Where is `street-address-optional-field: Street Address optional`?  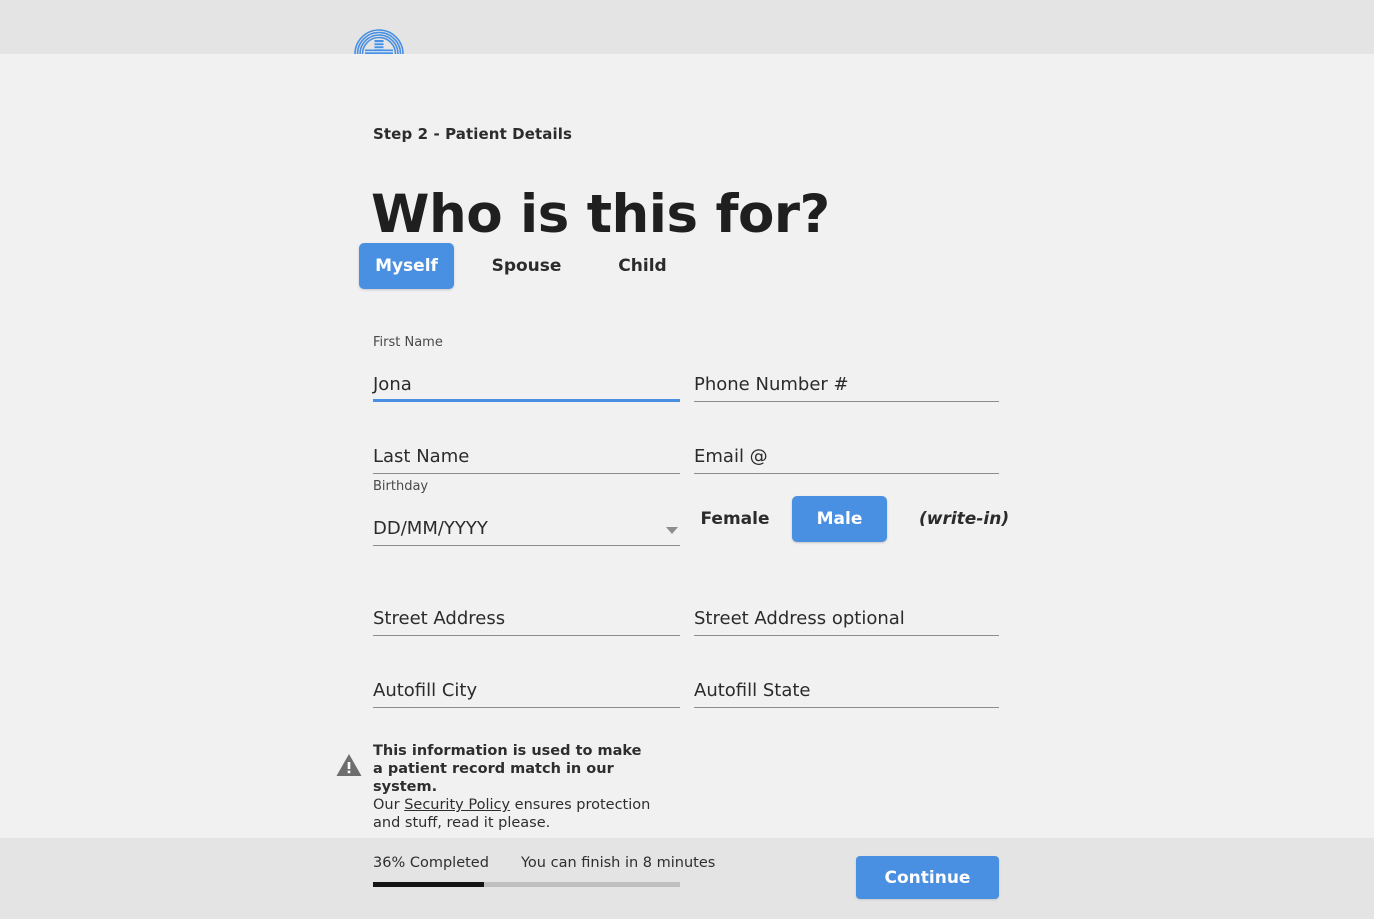
street-address-optional-field: Street Address optional is located at coordinates (846, 612).